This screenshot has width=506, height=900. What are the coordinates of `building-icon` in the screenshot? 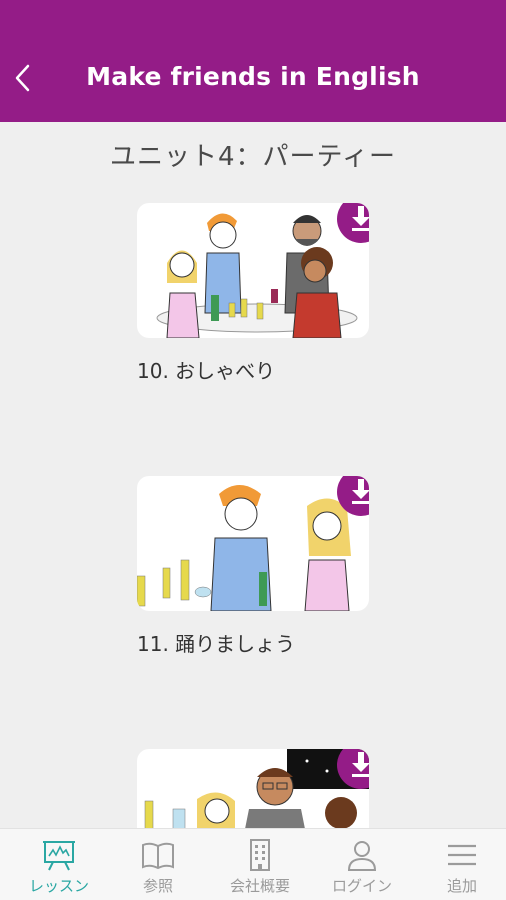 It's located at (260, 855).